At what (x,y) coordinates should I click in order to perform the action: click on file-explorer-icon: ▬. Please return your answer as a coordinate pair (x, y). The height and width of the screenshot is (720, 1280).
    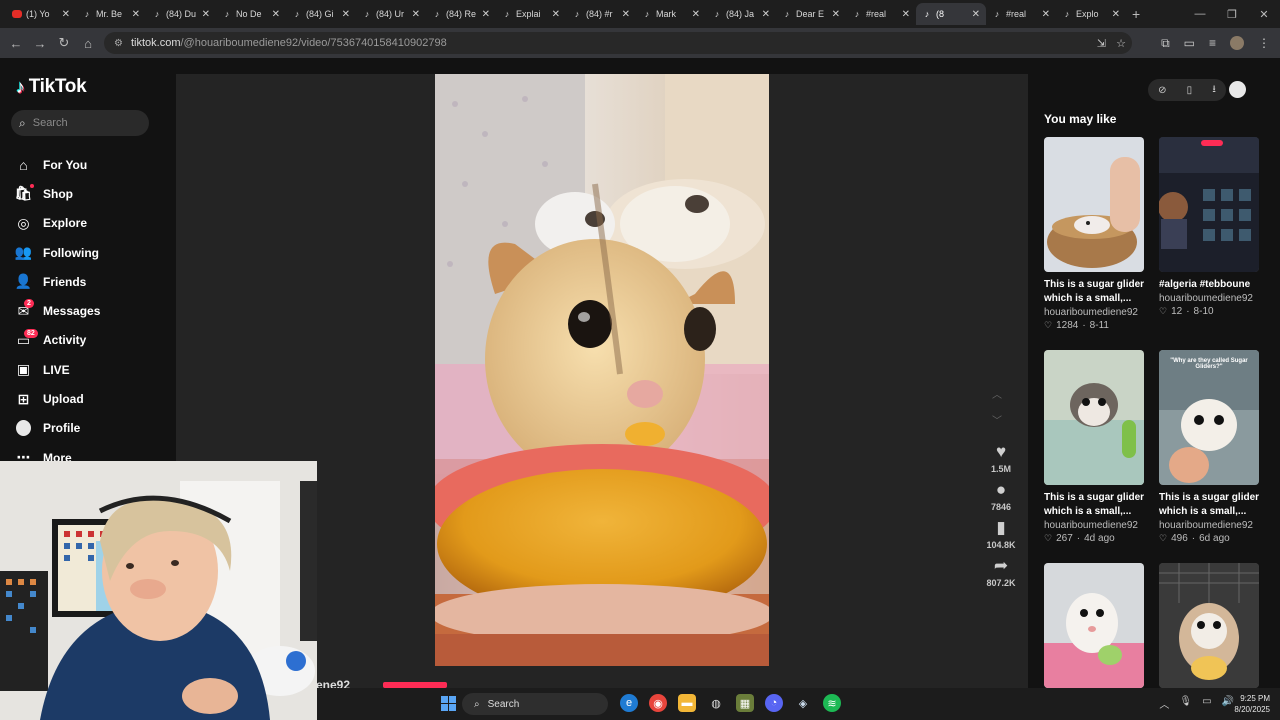
    Looking at the image, I should click on (687, 703).